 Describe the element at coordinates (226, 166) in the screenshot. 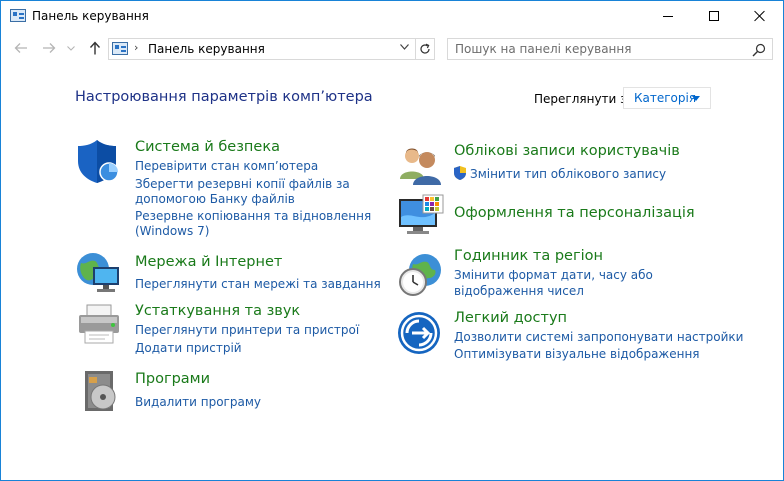

I see `link-check-computer-status: Перевірити стан комп’ютера` at that location.